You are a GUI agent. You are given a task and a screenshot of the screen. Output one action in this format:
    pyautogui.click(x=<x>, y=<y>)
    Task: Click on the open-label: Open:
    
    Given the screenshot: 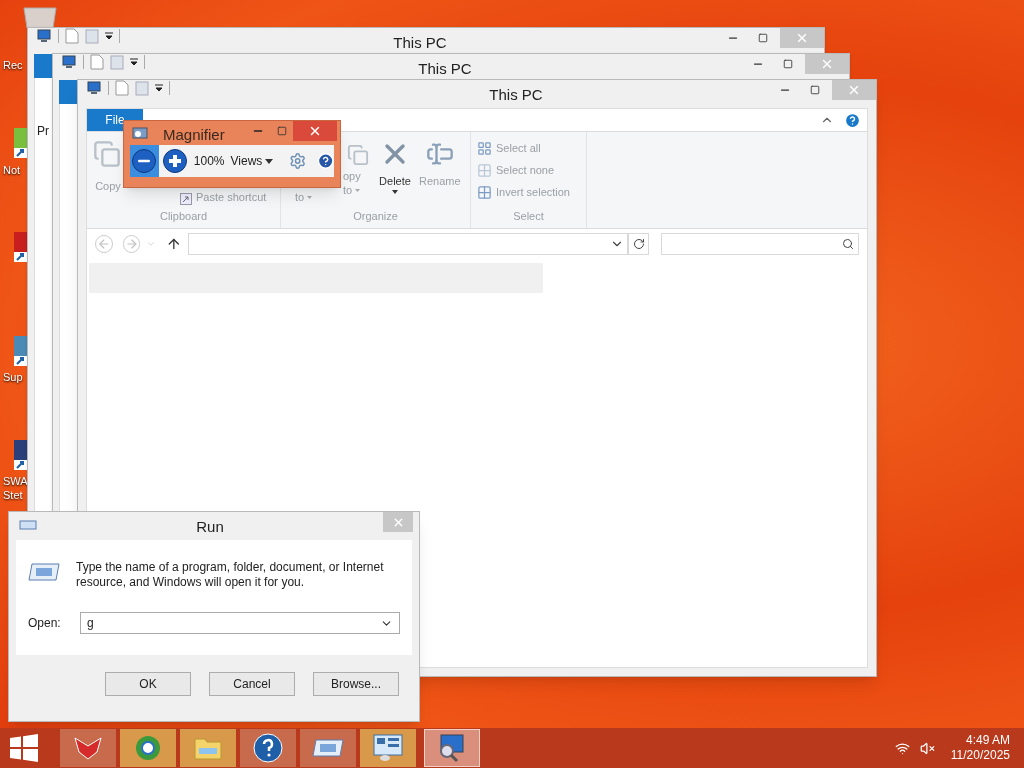 What is the action you would take?
    pyautogui.click(x=45, y=623)
    